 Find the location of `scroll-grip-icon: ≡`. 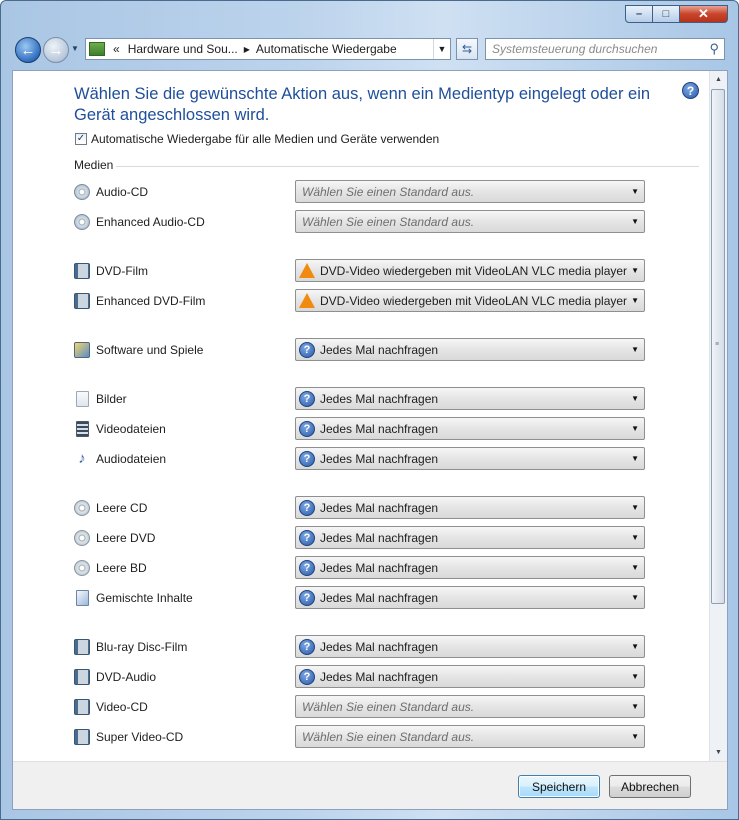

scroll-grip-icon: ≡ is located at coordinates (717, 344).